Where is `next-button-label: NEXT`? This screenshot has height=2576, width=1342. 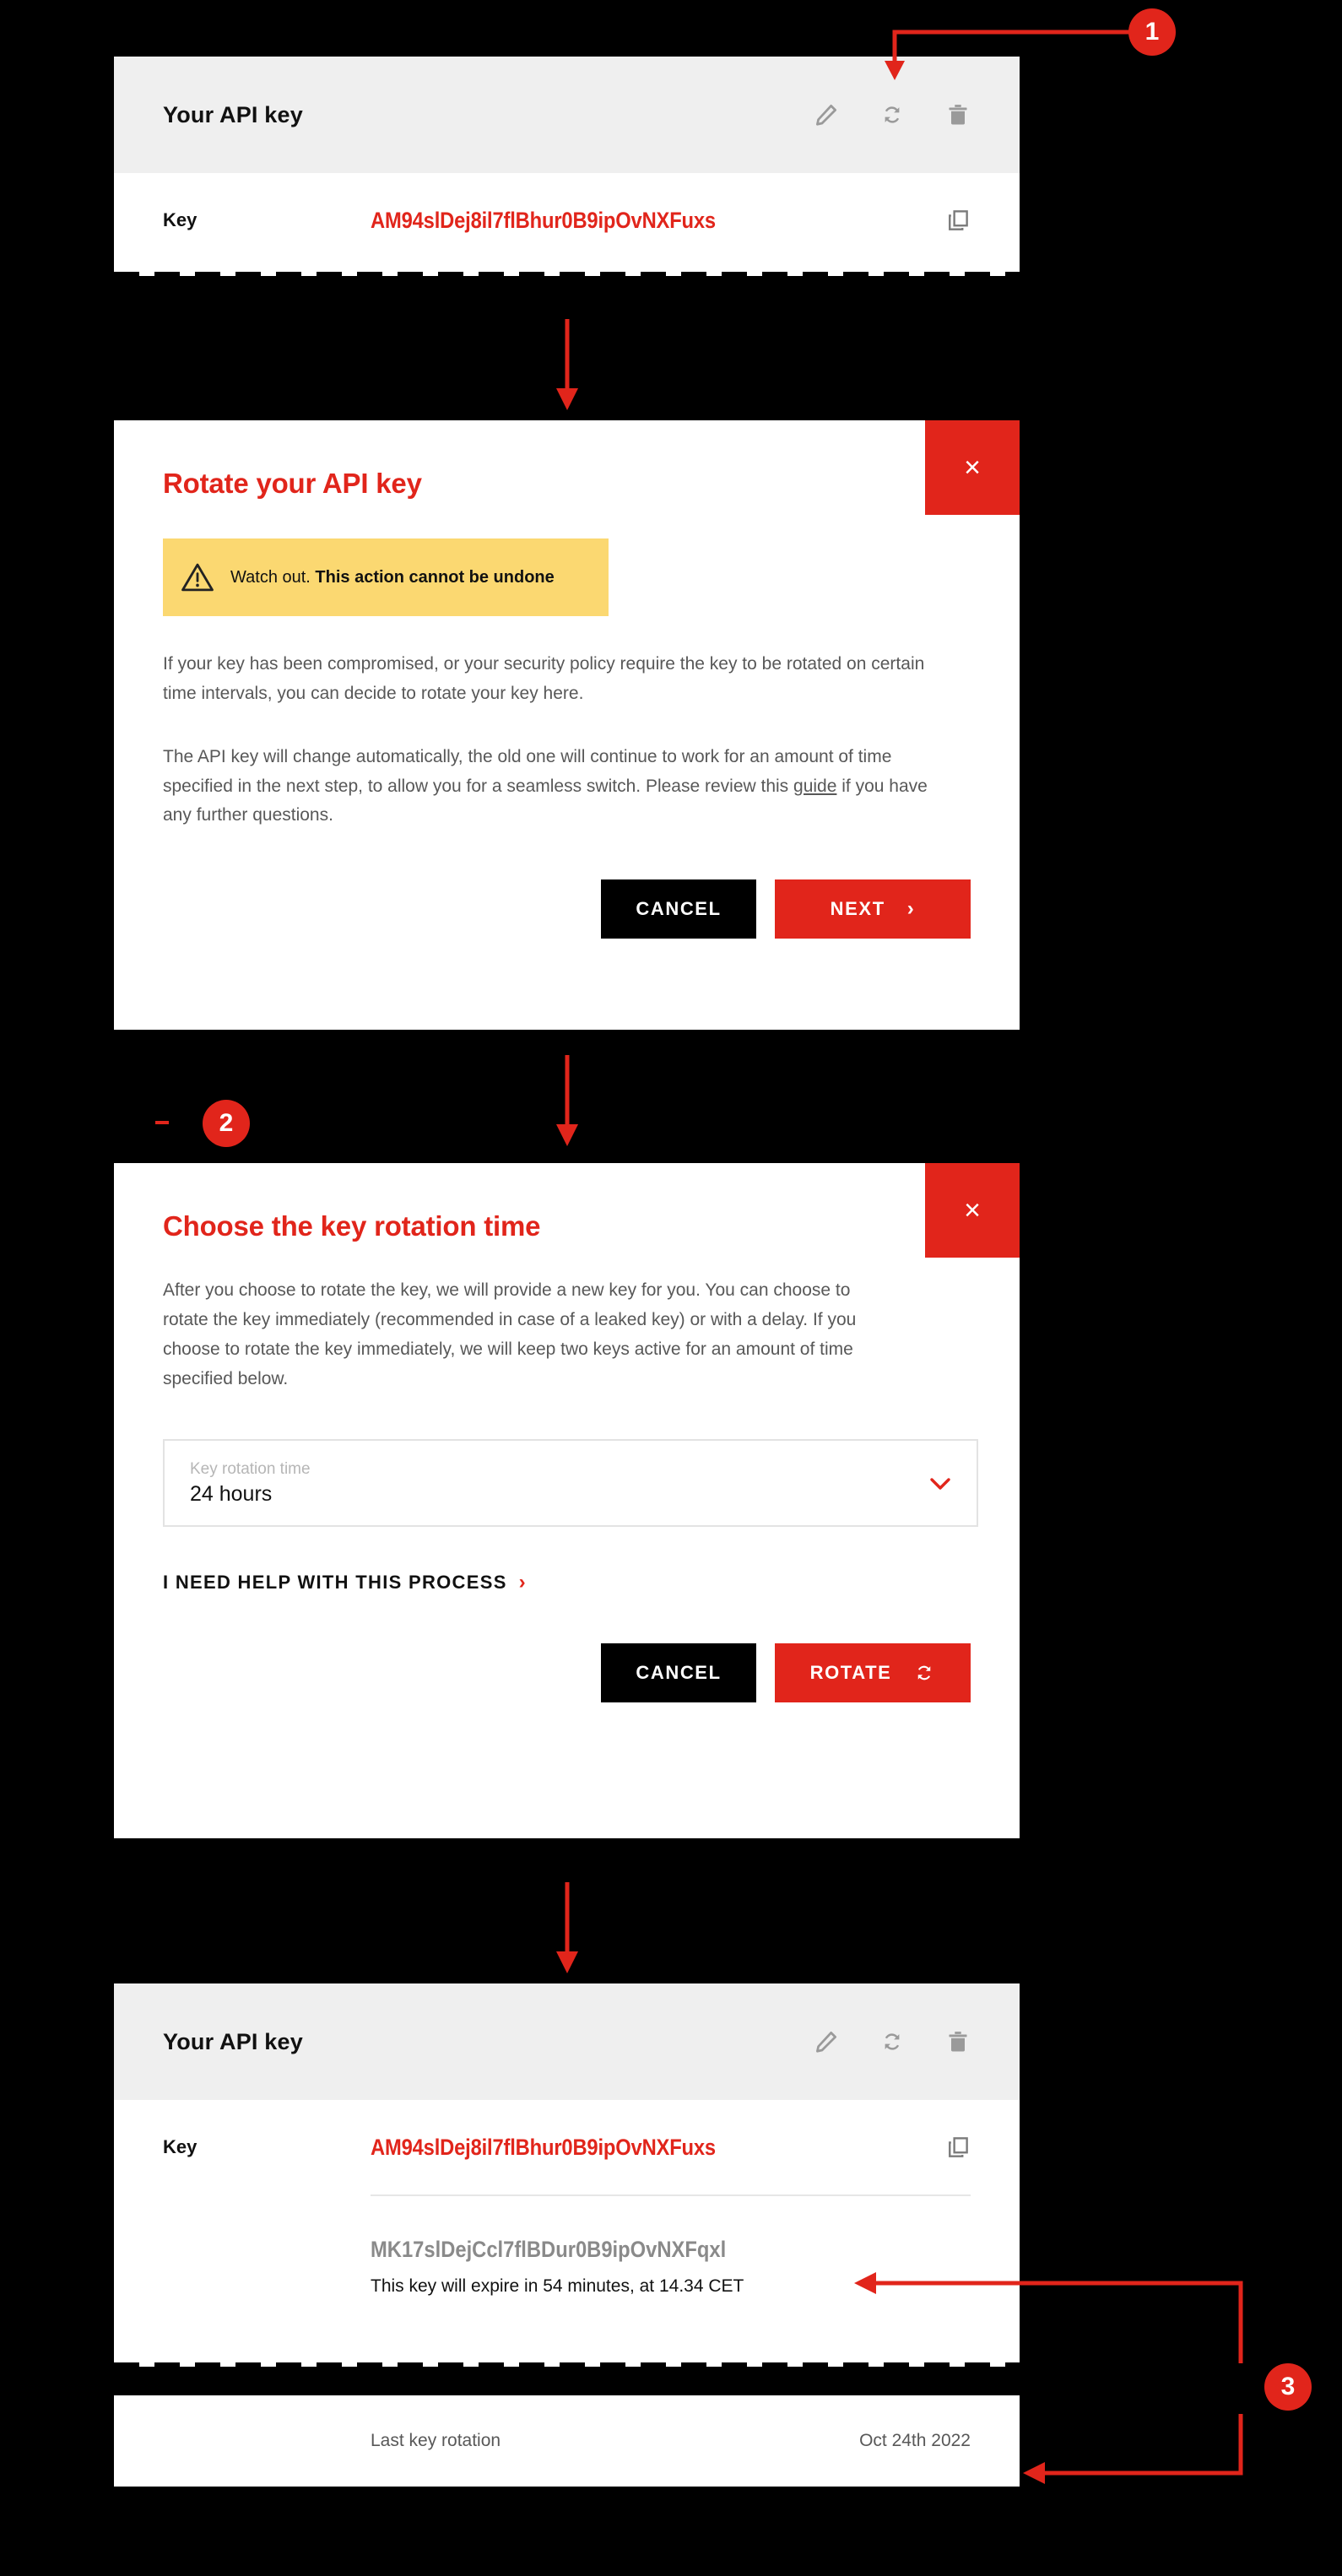 next-button-label: NEXT is located at coordinates (858, 909).